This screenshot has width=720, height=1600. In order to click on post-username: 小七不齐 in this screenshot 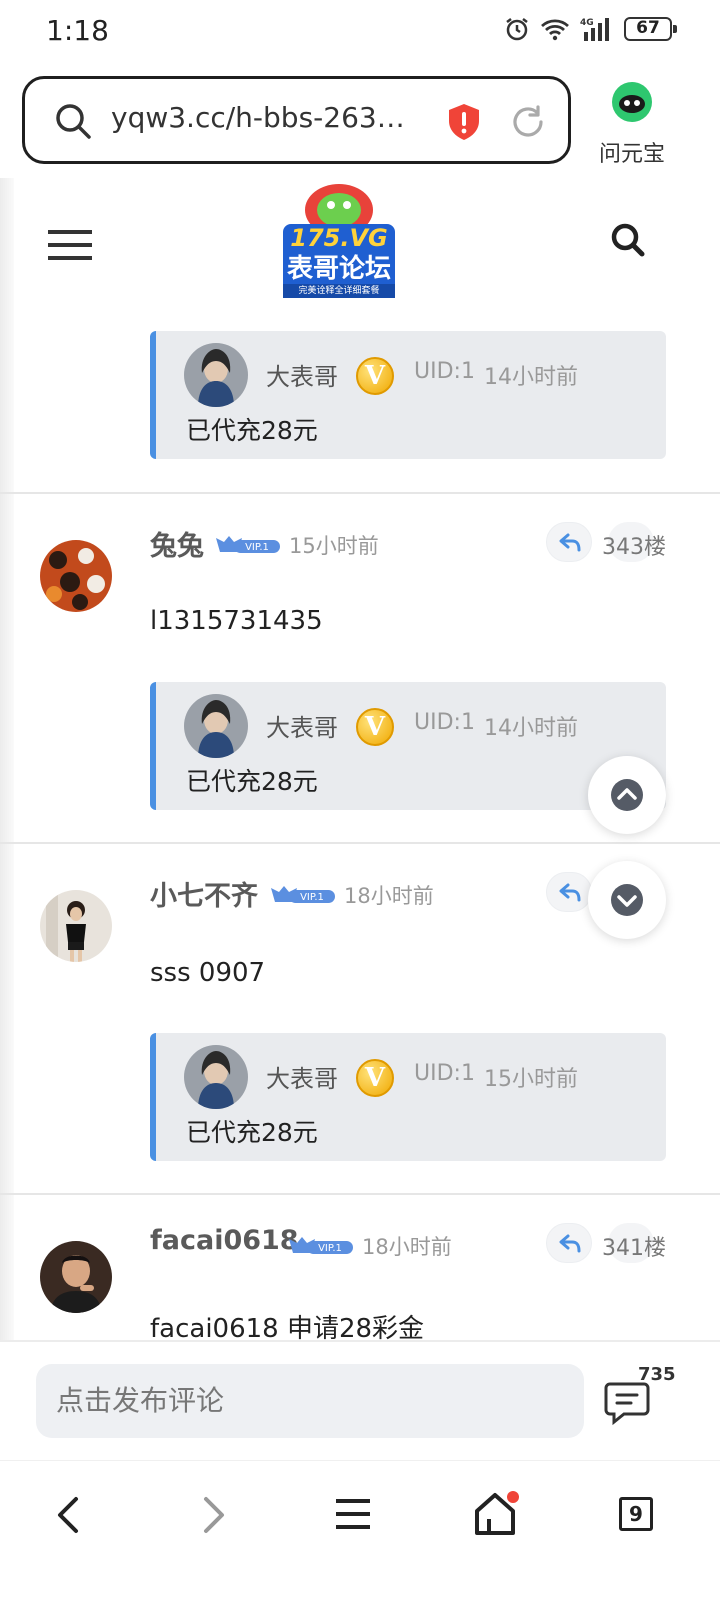, I will do `click(204, 893)`.